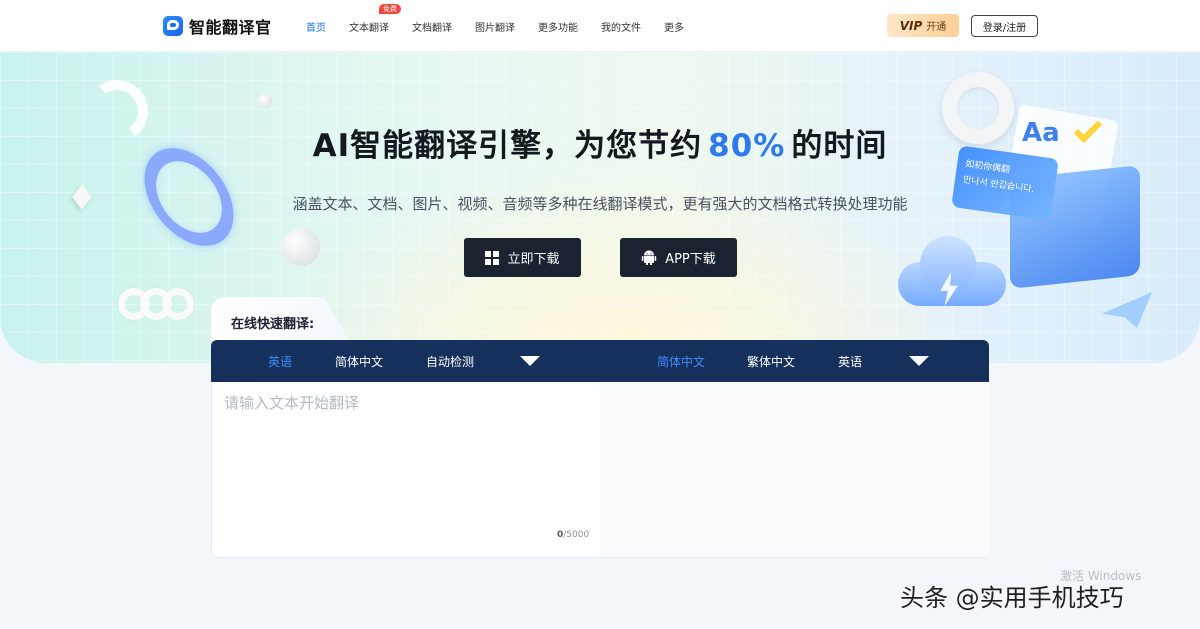 This screenshot has width=1200, height=629. What do you see at coordinates (533, 259) in the screenshot?
I see `download-button-label: 立即下载` at bounding box center [533, 259].